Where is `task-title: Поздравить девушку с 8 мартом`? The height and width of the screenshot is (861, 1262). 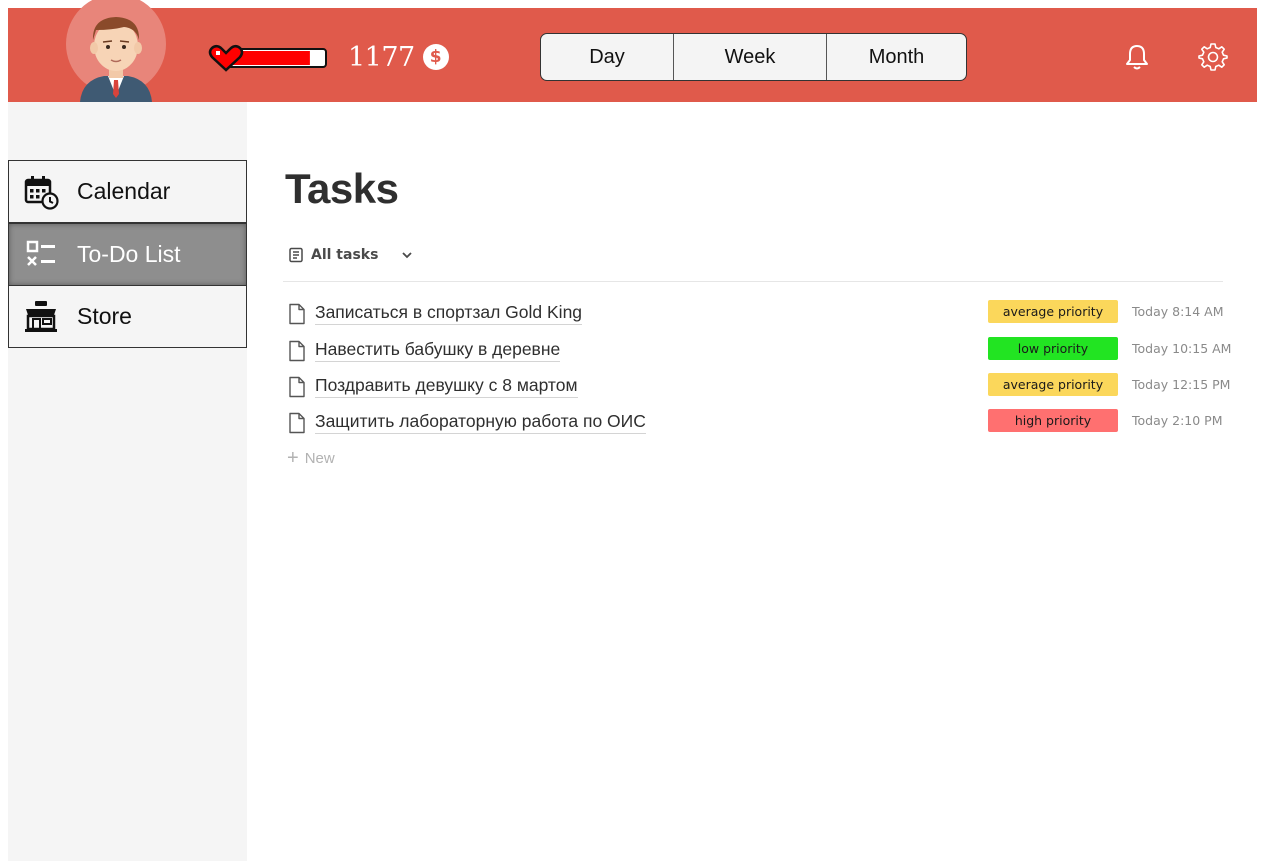
task-title: Поздравить девушку с 8 мартом is located at coordinates (446, 386).